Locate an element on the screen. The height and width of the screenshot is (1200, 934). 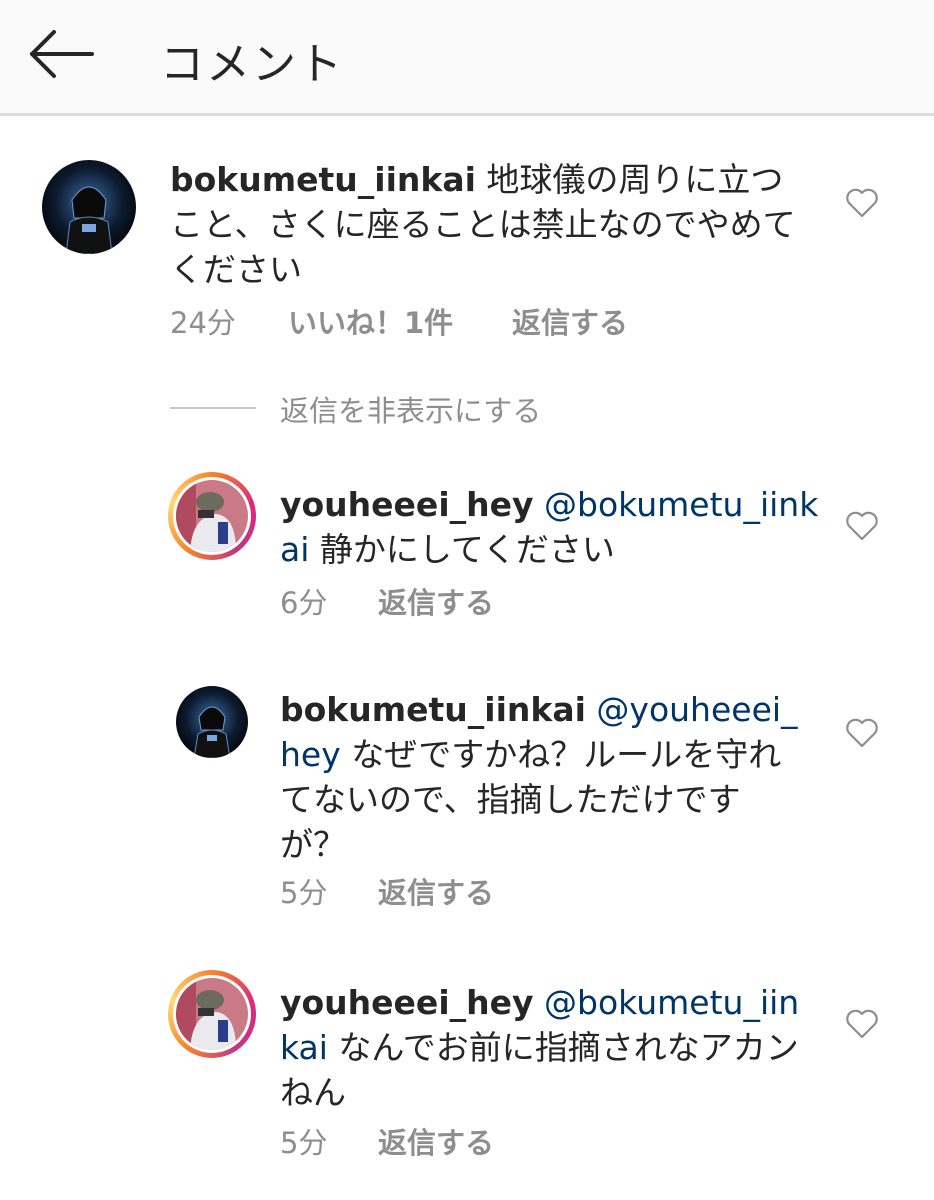
hide-replies-label: 返信を非表示にする is located at coordinates (410, 409).